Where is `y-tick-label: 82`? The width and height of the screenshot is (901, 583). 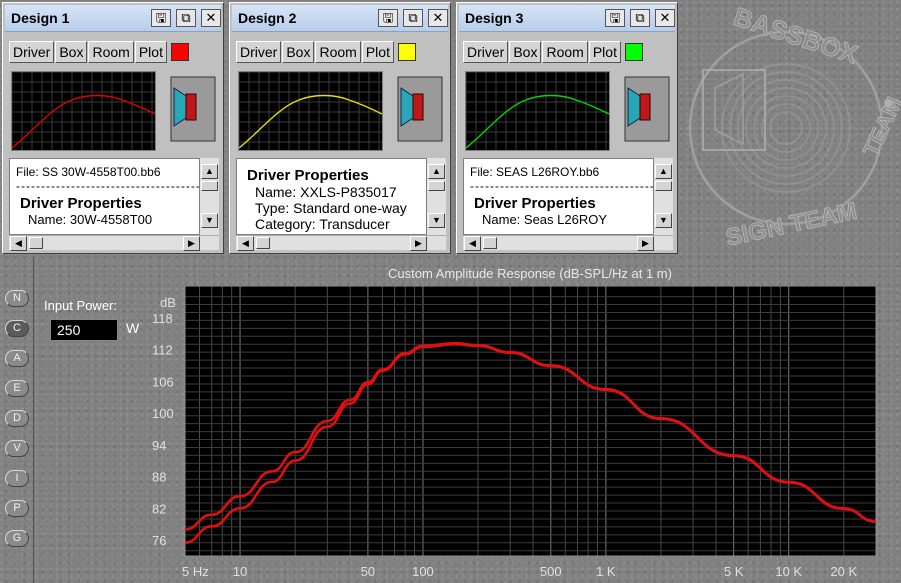
y-tick-label: 82 is located at coordinates (159, 508).